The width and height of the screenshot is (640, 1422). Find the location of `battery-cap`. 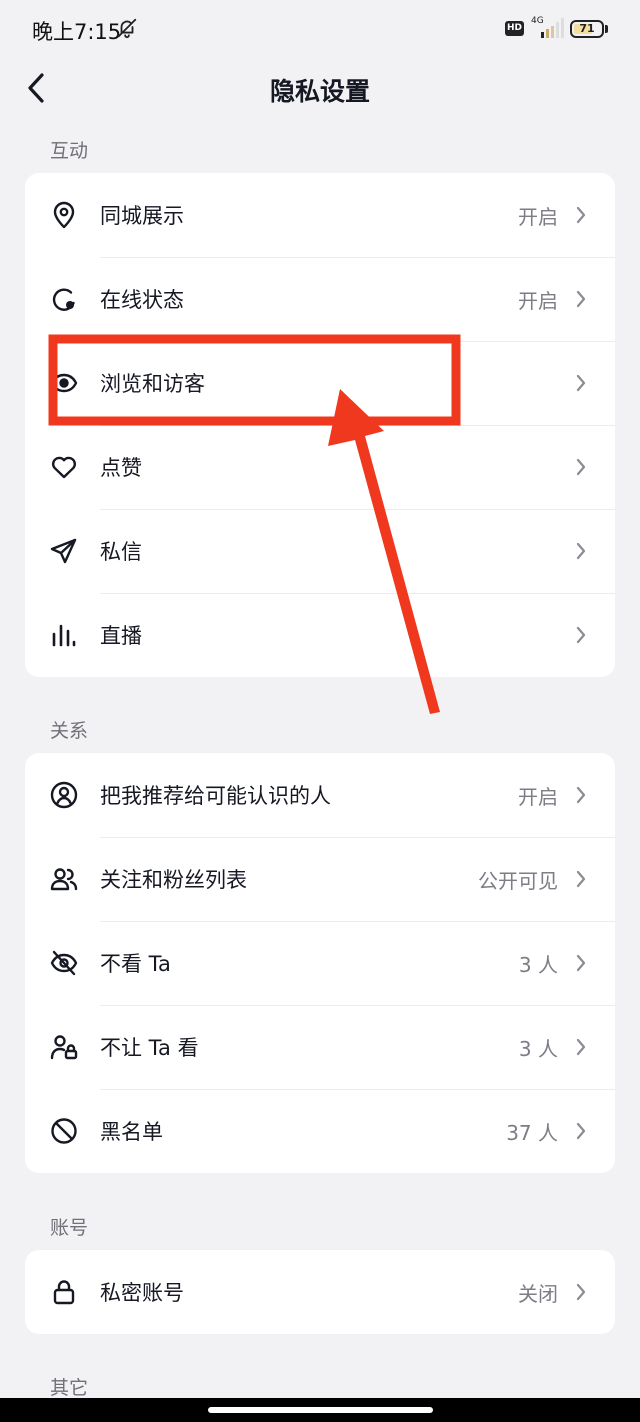

battery-cap is located at coordinates (606, 29).